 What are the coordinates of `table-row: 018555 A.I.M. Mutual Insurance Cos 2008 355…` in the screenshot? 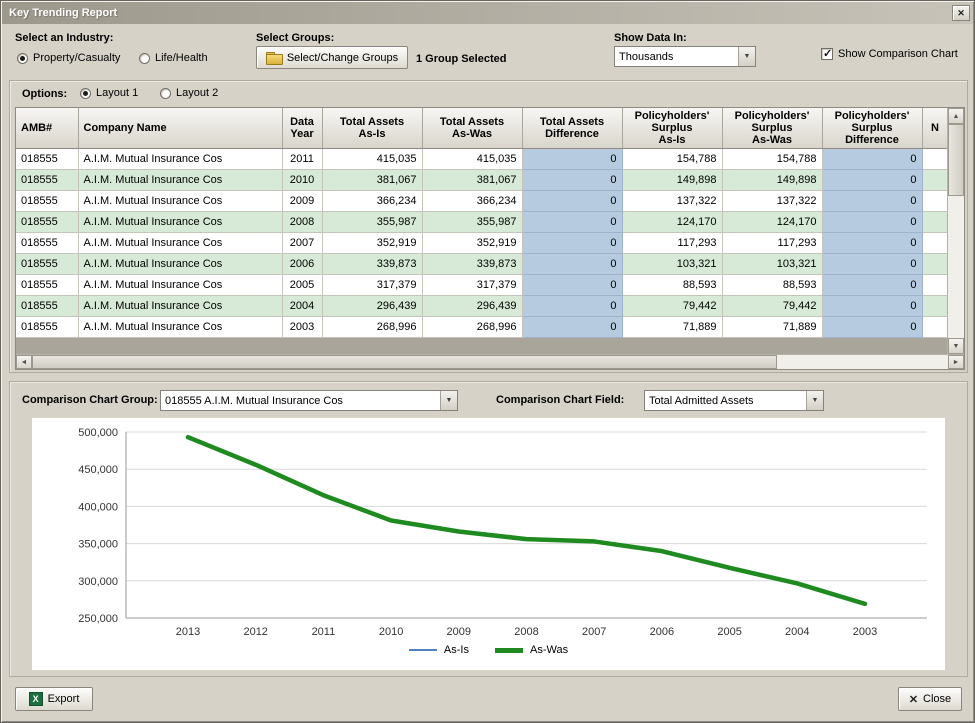 It's located at (481, 222).